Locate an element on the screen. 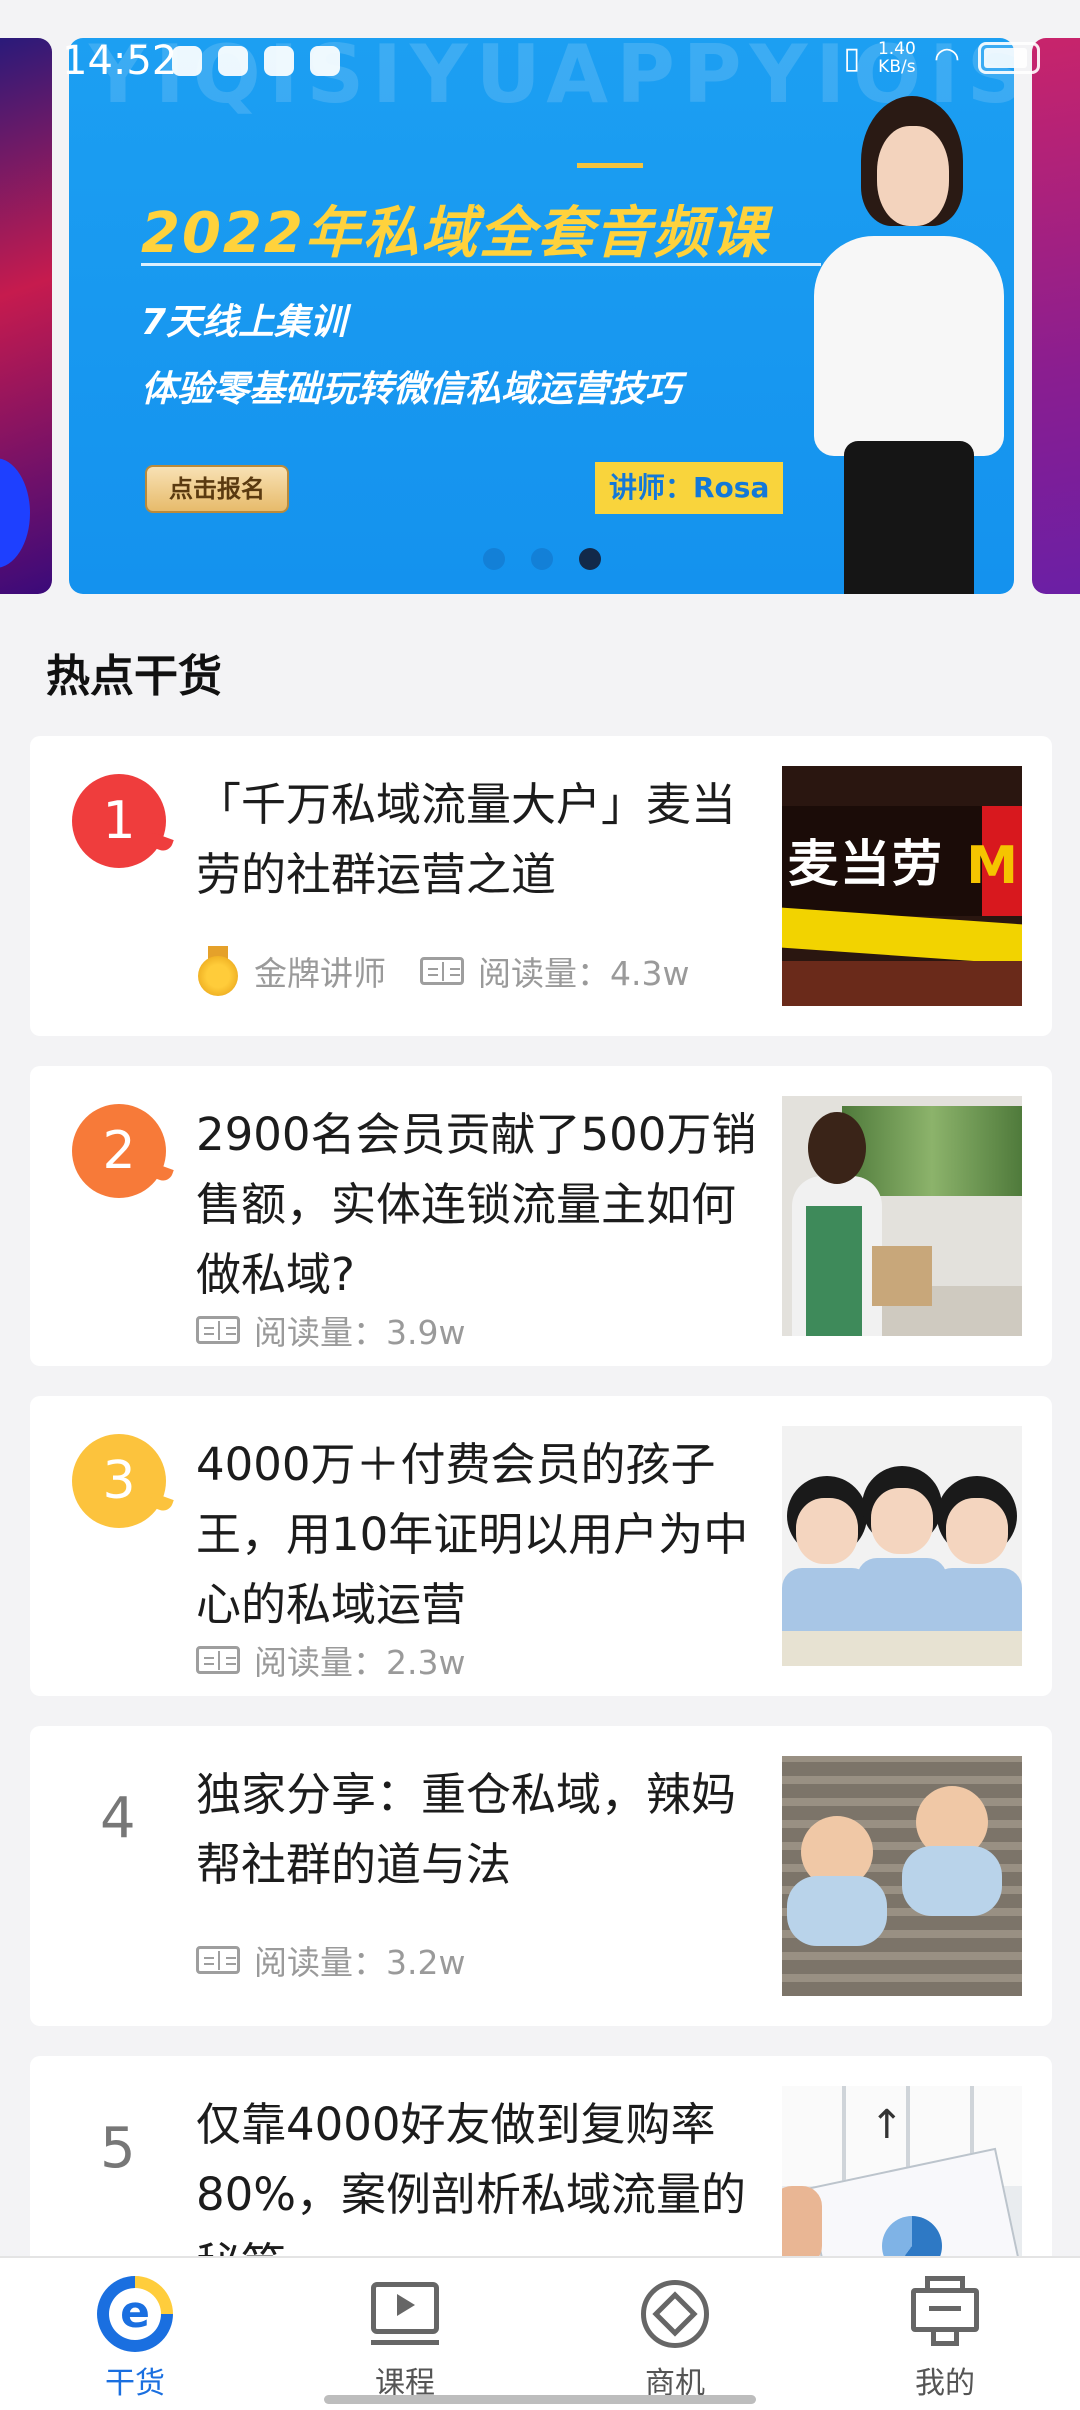  read-count: 阅读量：3.2w is located at coordinates (360, 1962).